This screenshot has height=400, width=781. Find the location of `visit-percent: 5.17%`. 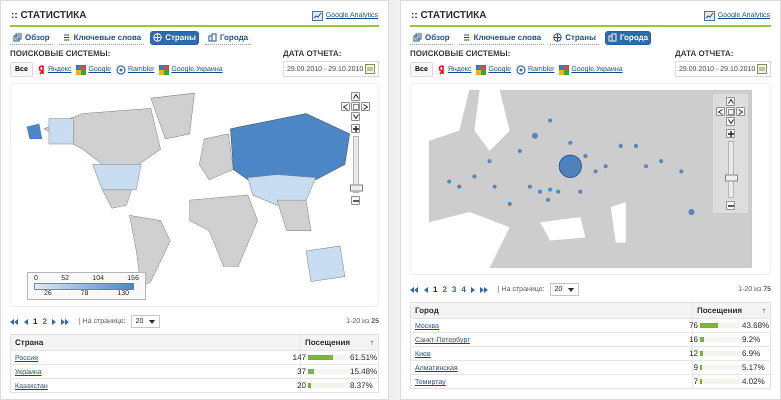

visit-percent: 5.17% is located at coordinates (754, 367).